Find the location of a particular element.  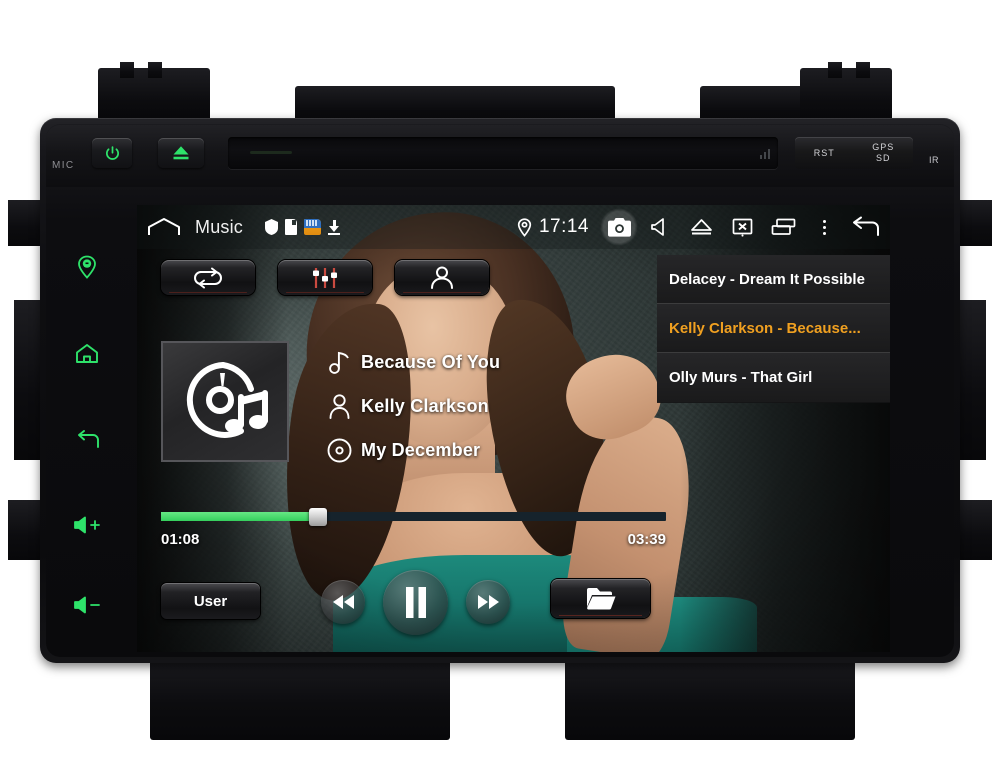

status-right-cluster: 17:14 is located at coordinates (703, 227).